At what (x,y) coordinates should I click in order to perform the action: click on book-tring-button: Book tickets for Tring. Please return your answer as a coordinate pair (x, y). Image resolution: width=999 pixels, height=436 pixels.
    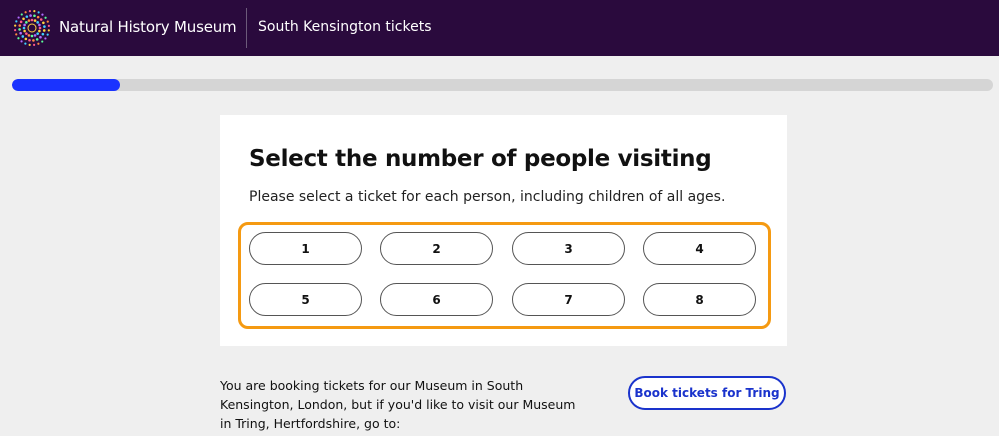
    Looking at the image, I should click on (707, 393).